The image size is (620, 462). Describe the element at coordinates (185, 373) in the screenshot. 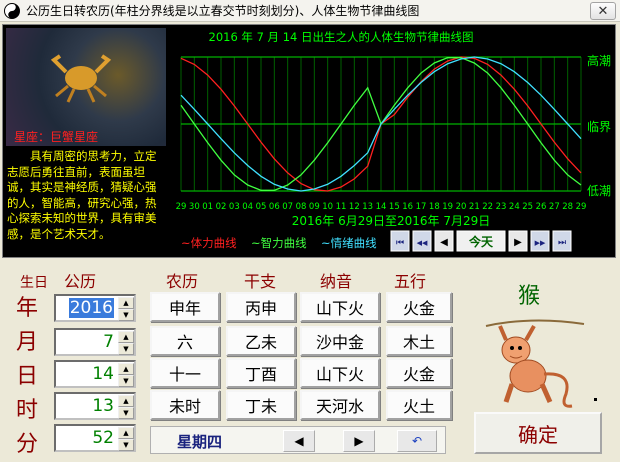

I see `day-lunar-cell: 十一` at that location.